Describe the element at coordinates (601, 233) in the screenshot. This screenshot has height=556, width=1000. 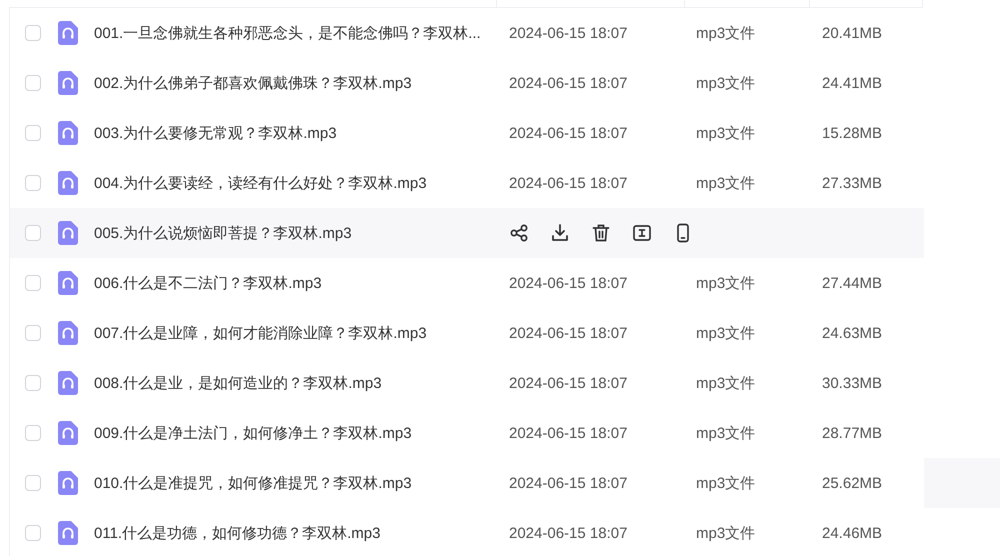
I see `delete-icon` at that location.